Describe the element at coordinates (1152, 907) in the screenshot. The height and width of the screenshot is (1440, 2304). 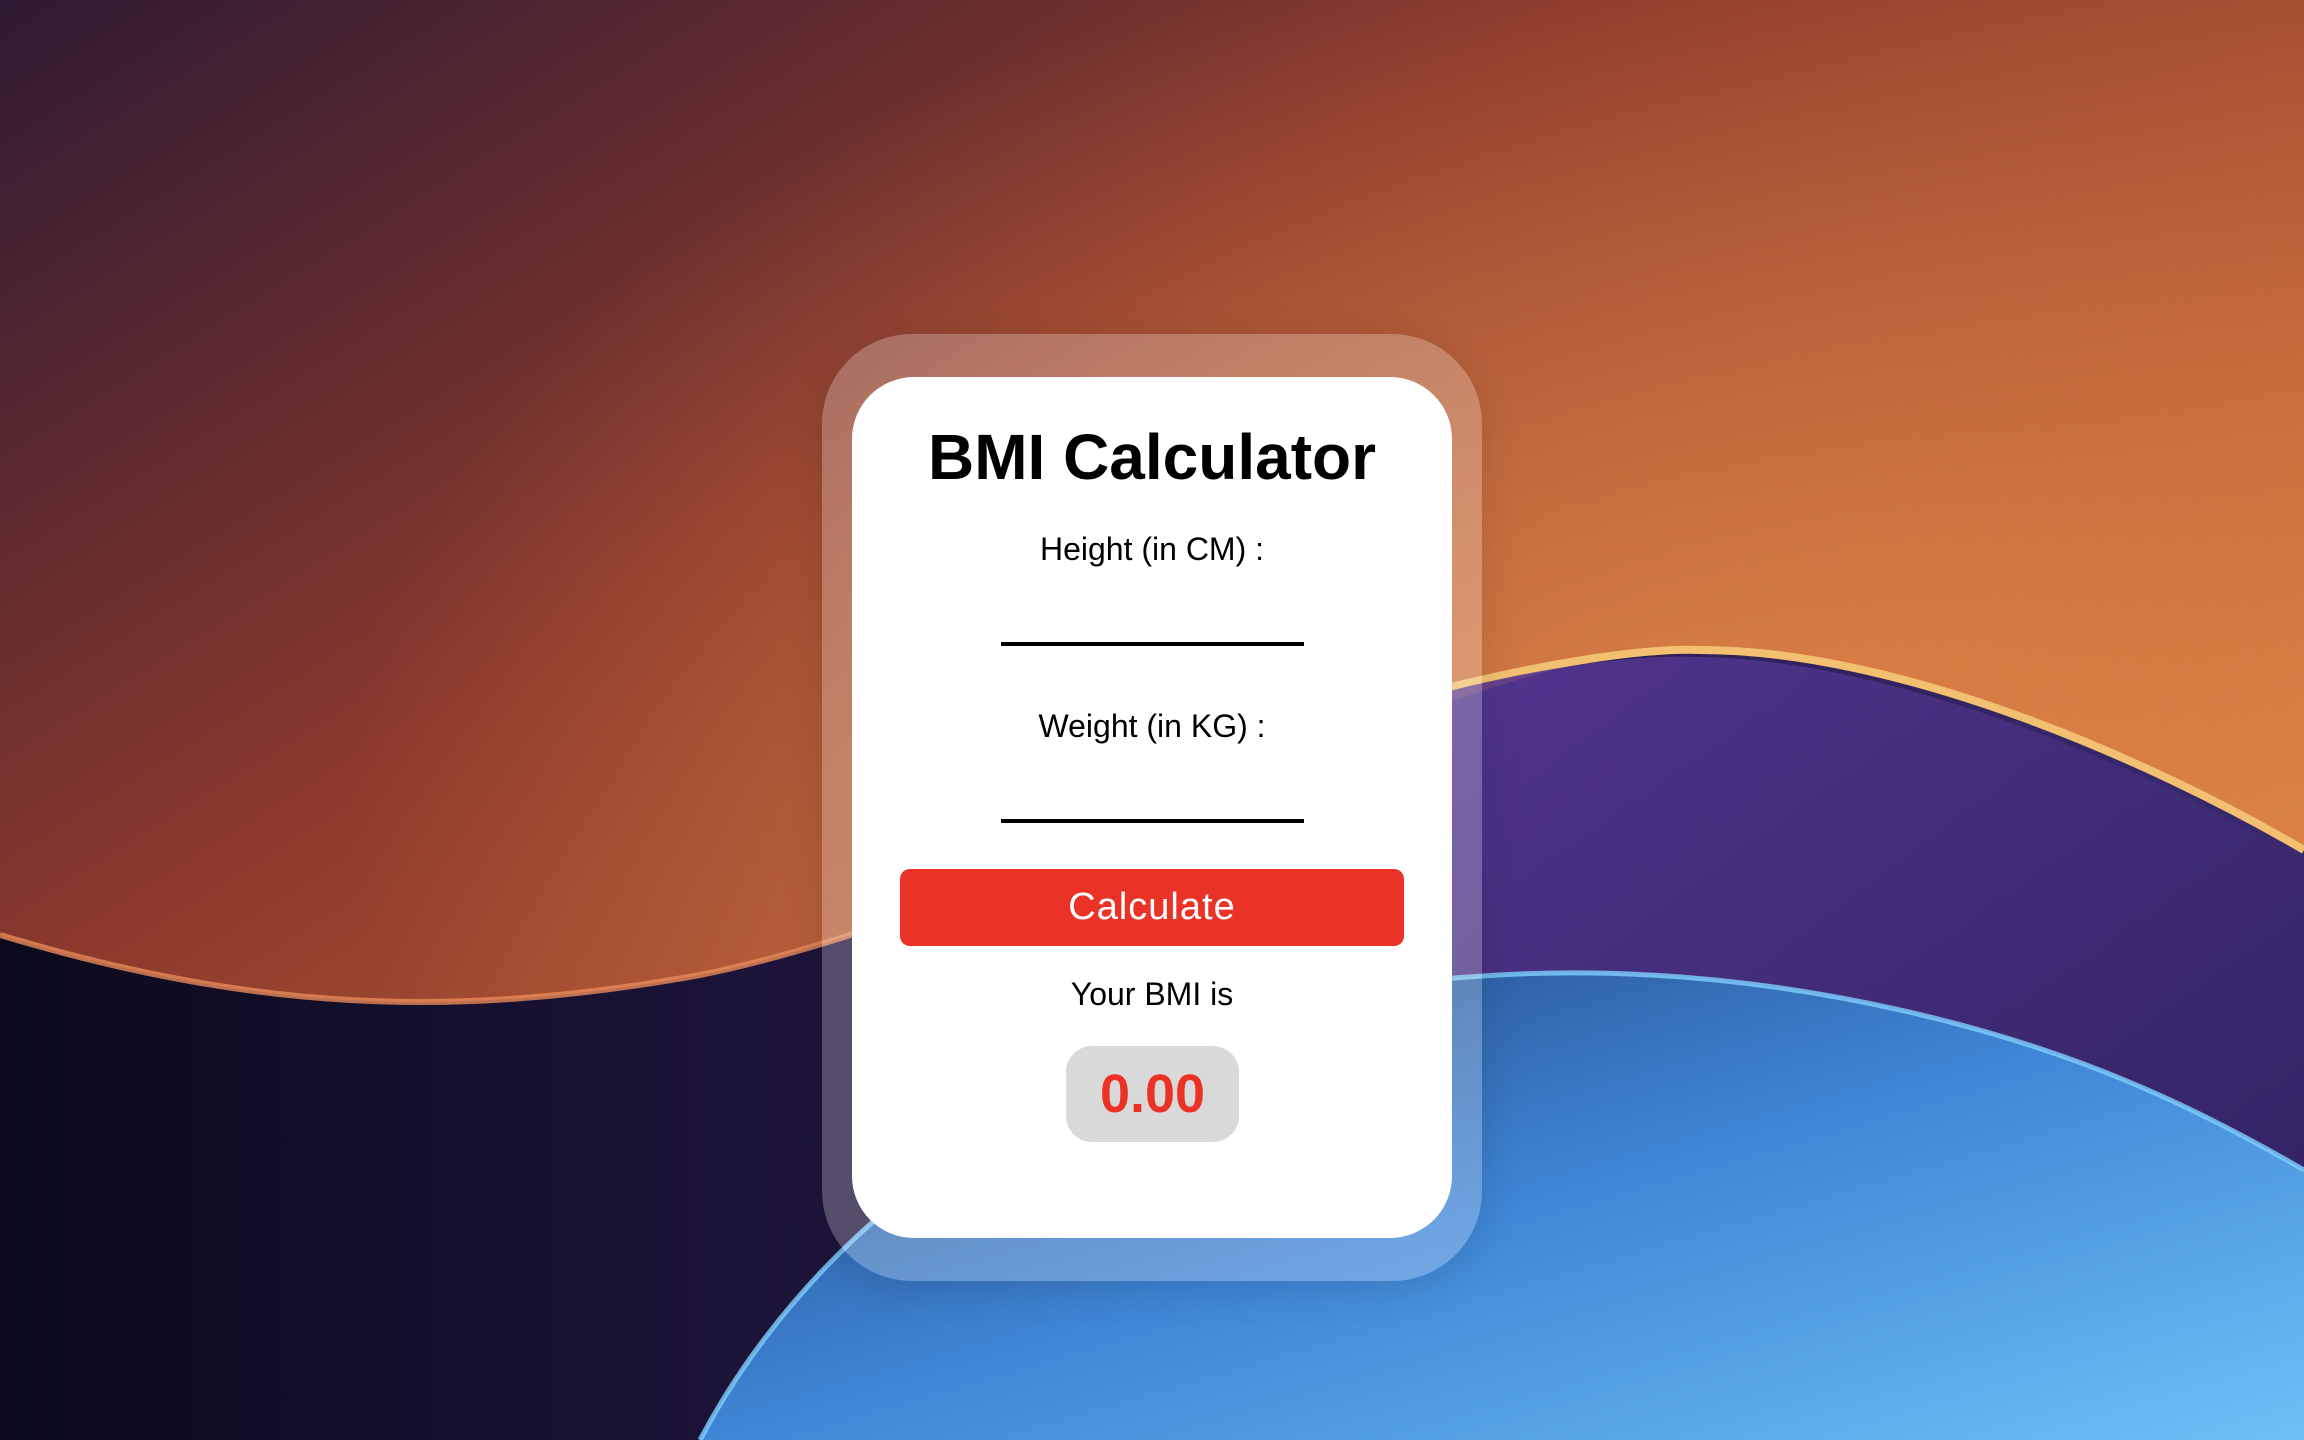
I see `calculate-button: Calculate` at that location.